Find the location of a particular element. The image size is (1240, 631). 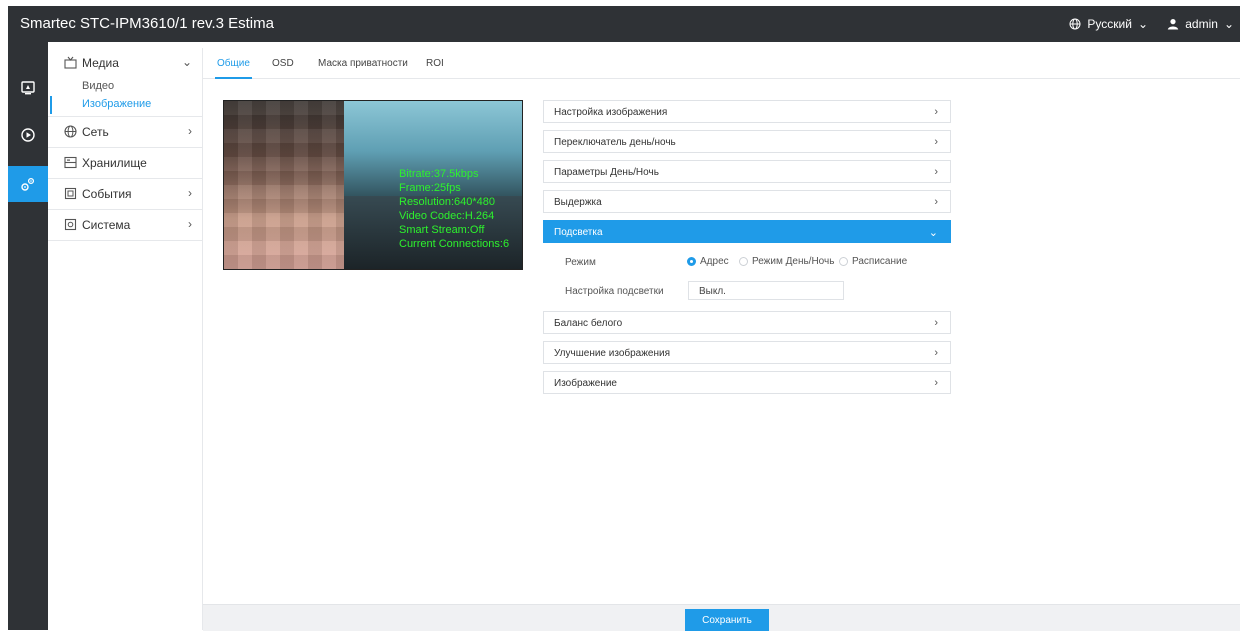

mode-radio-schedule: Расписание is located at coordinates (873, 261).